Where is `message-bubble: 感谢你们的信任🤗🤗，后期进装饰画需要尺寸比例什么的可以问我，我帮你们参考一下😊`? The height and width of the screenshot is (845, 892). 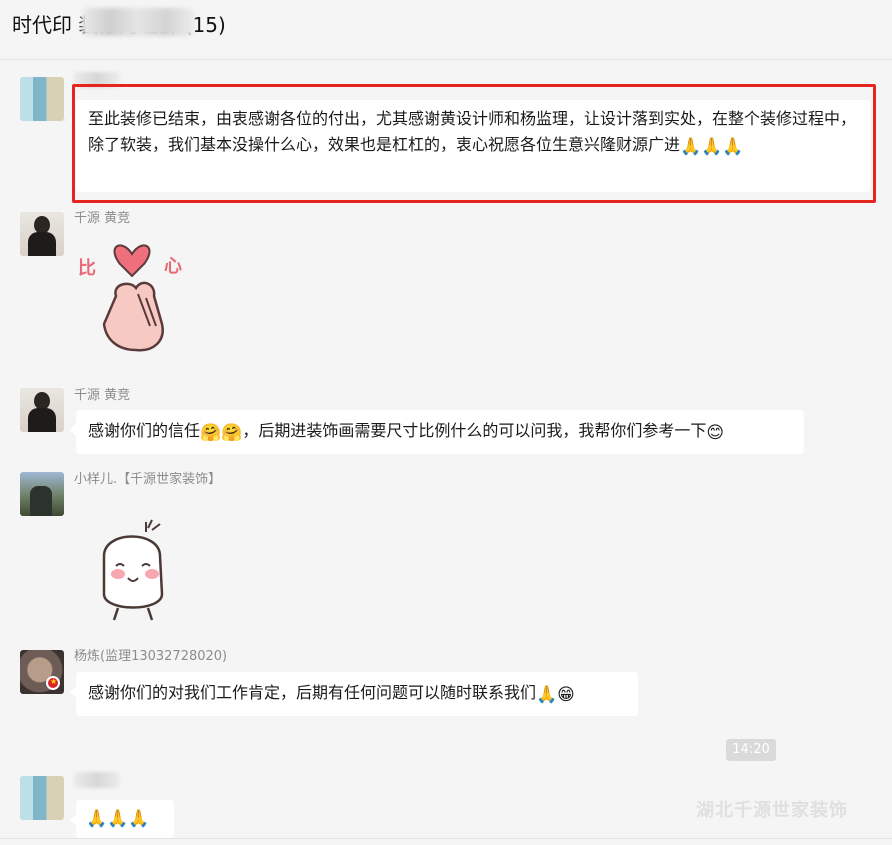 message-bubble: 感谢你们的信任🤗🤗，后期进装饰画需要尺寸比例什么的可以问我，我帮你们参考一下😊 is located at coordinates (437, 432).